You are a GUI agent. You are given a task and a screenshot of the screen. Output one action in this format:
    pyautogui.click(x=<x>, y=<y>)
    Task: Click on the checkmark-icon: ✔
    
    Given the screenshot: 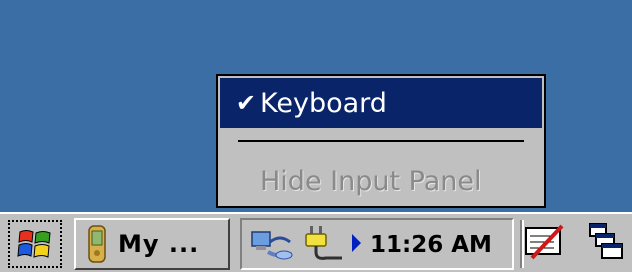 What is the action you would take?
    pyautogui.click(x=245, y=103)
    